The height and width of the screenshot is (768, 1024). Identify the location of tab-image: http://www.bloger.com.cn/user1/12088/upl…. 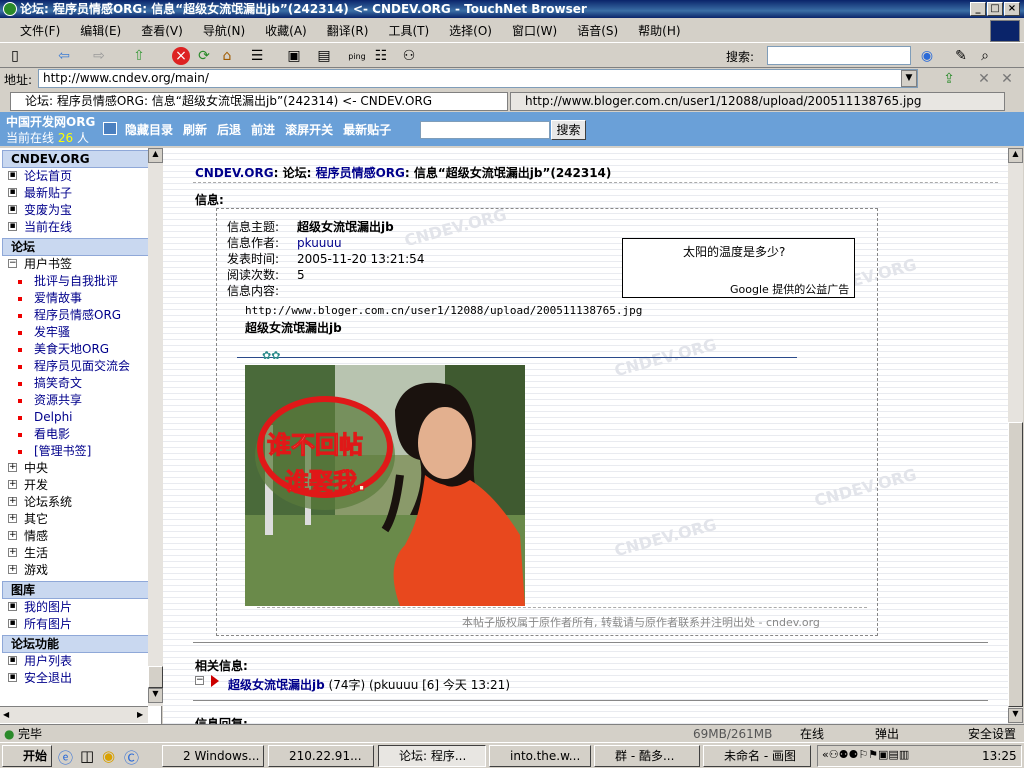
(757, 101).